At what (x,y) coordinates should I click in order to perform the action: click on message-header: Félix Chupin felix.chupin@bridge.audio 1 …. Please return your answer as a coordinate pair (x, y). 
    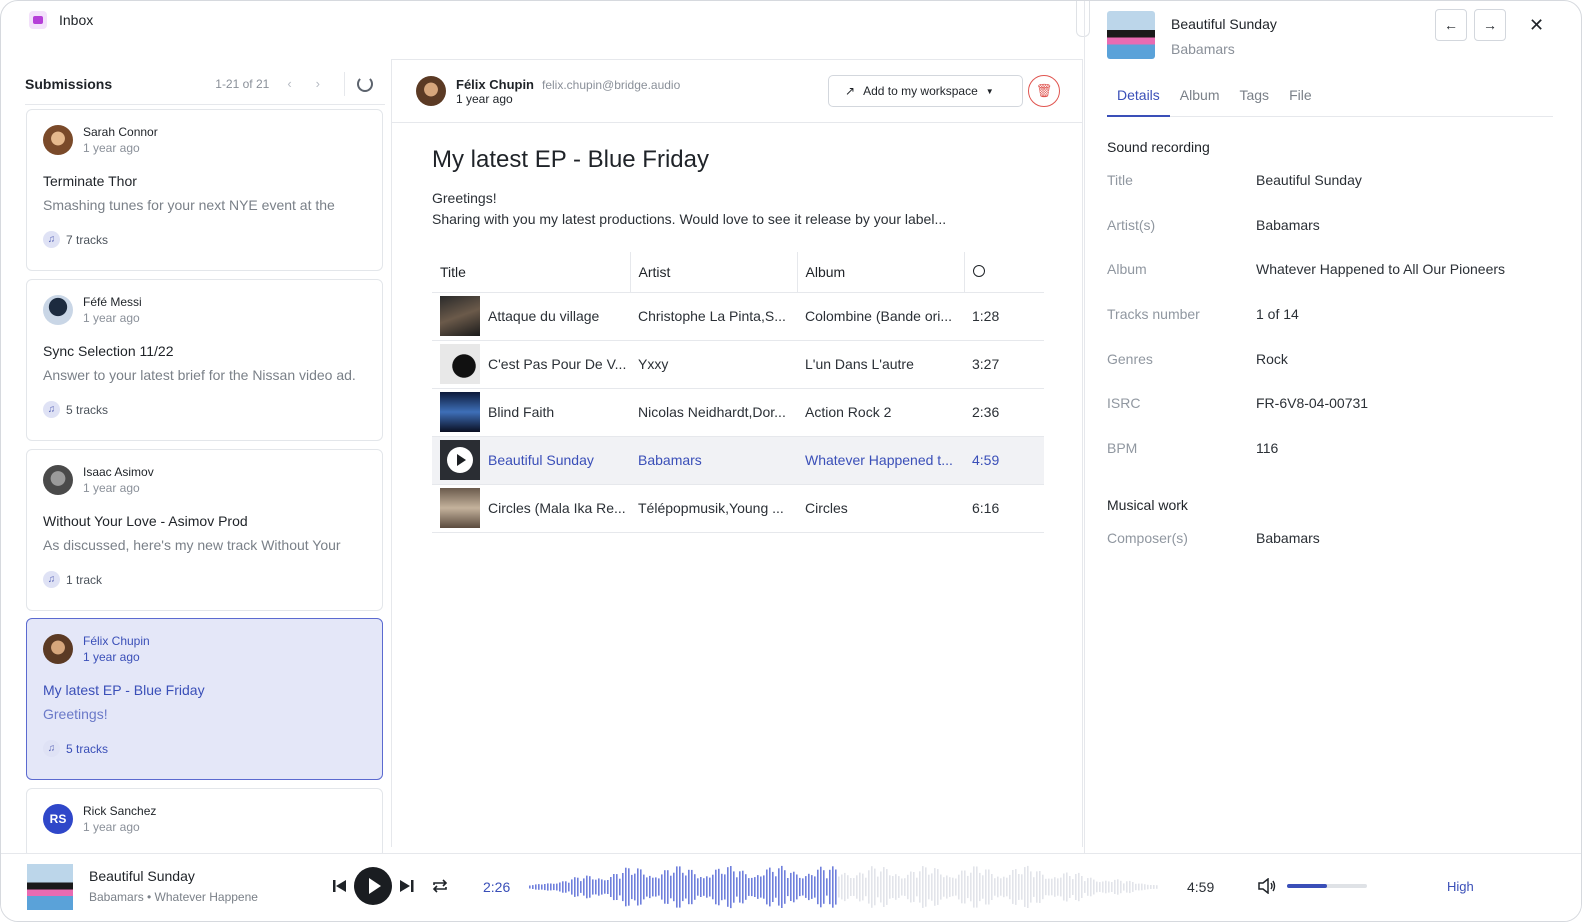
    Looking at the image, I should click on (737, 91).